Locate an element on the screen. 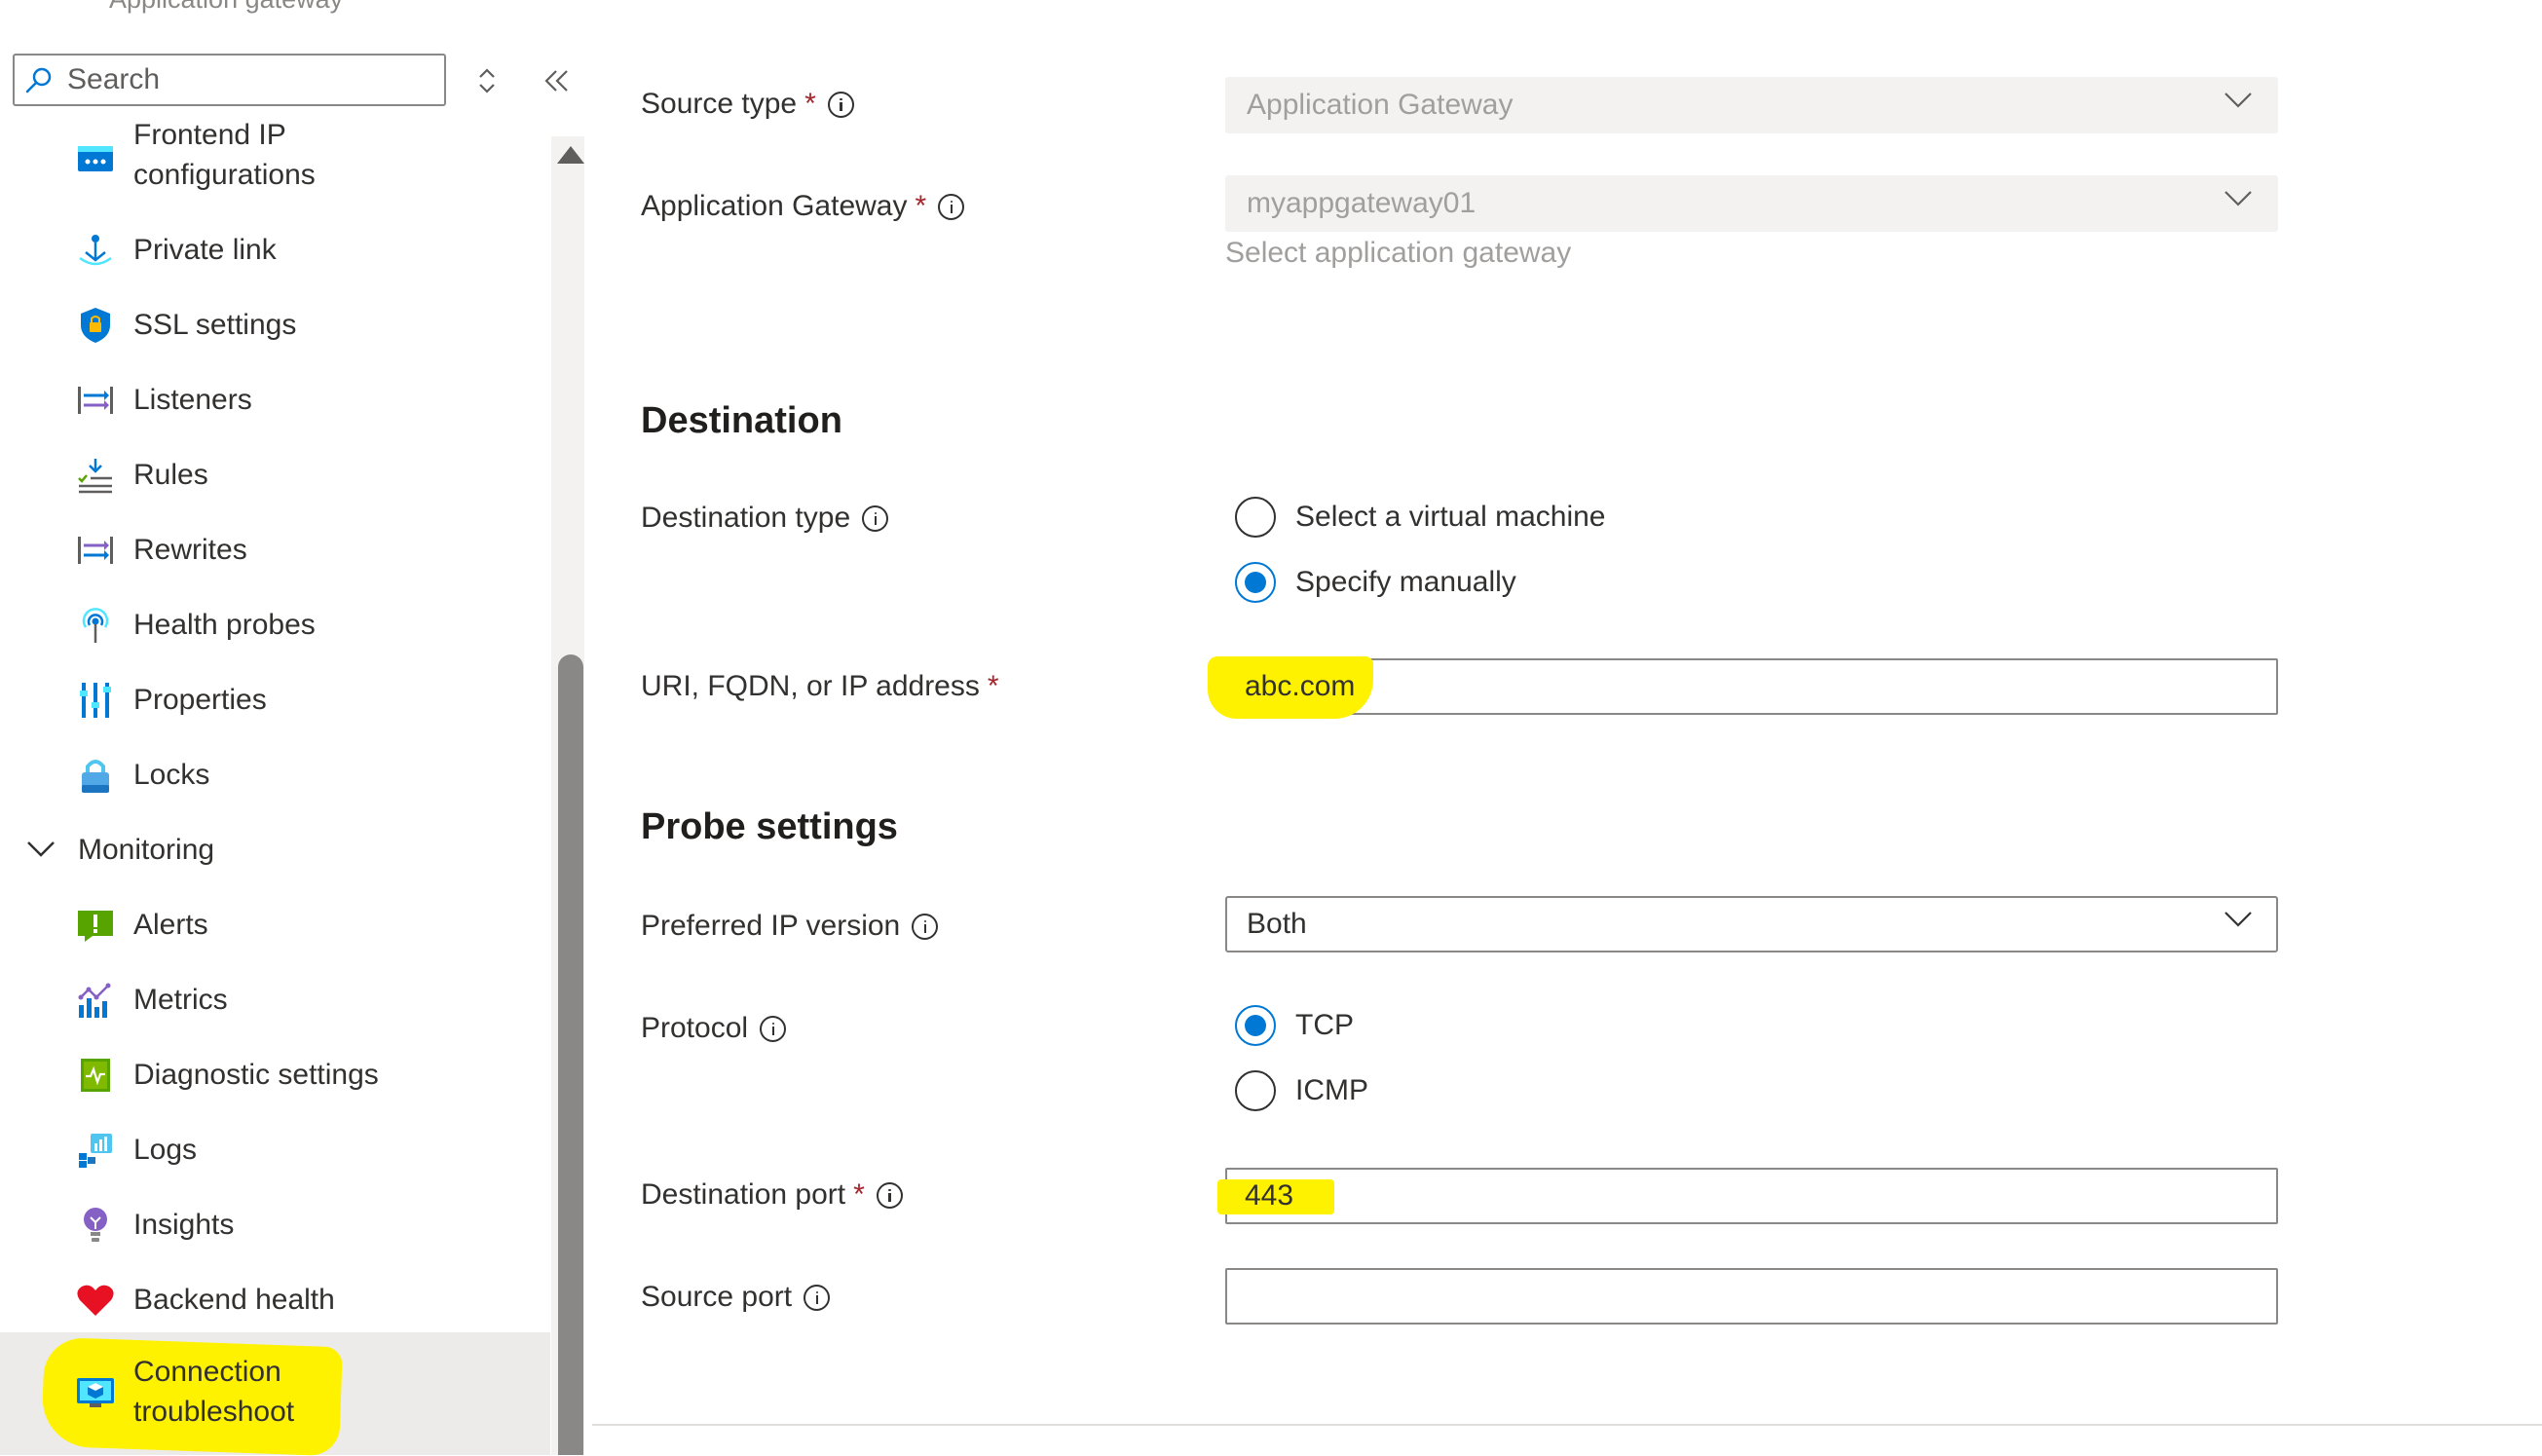  sidebar-item-label: Locks is located at coordinates (171, 775).